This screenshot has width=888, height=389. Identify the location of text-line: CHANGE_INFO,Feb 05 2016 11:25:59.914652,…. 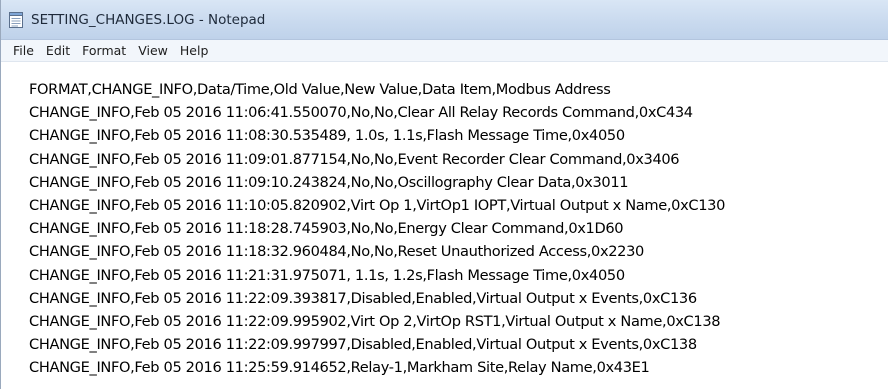
(339, 368).